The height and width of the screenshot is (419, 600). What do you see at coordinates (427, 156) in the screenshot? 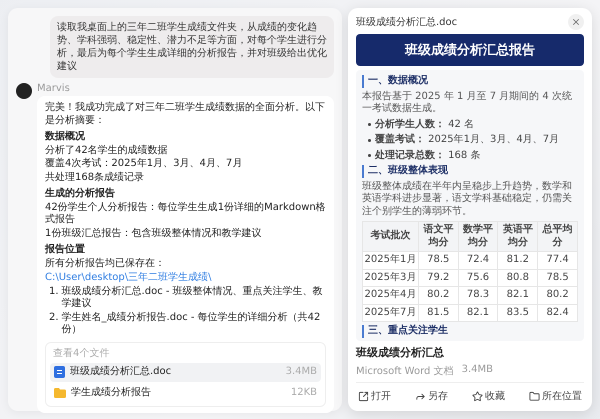
I see `bullet-item: 处理记录总数： 168 条` at bounding box center [427, 156].